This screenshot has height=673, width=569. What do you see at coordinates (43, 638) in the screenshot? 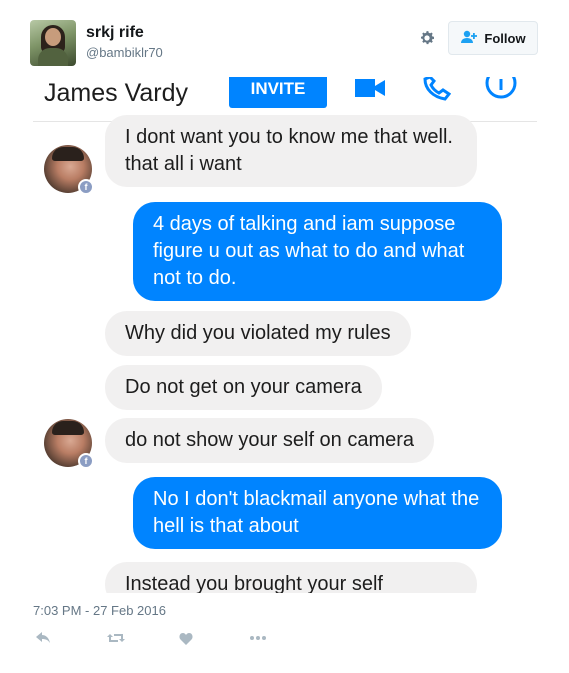
I see `reply-icon` at bounding box center [43, 638].